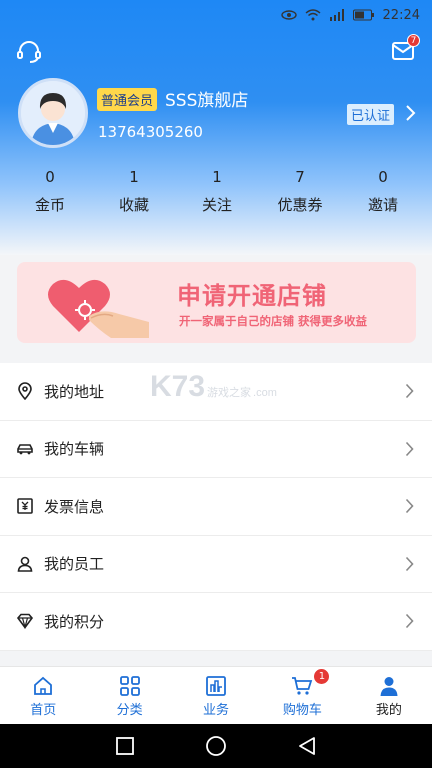 Image resolution: width=432 pixels, height=768 pixels. Describe the element at coordinates (216, 710) in the screenshot. I see `tab-label: 业务` at that location.